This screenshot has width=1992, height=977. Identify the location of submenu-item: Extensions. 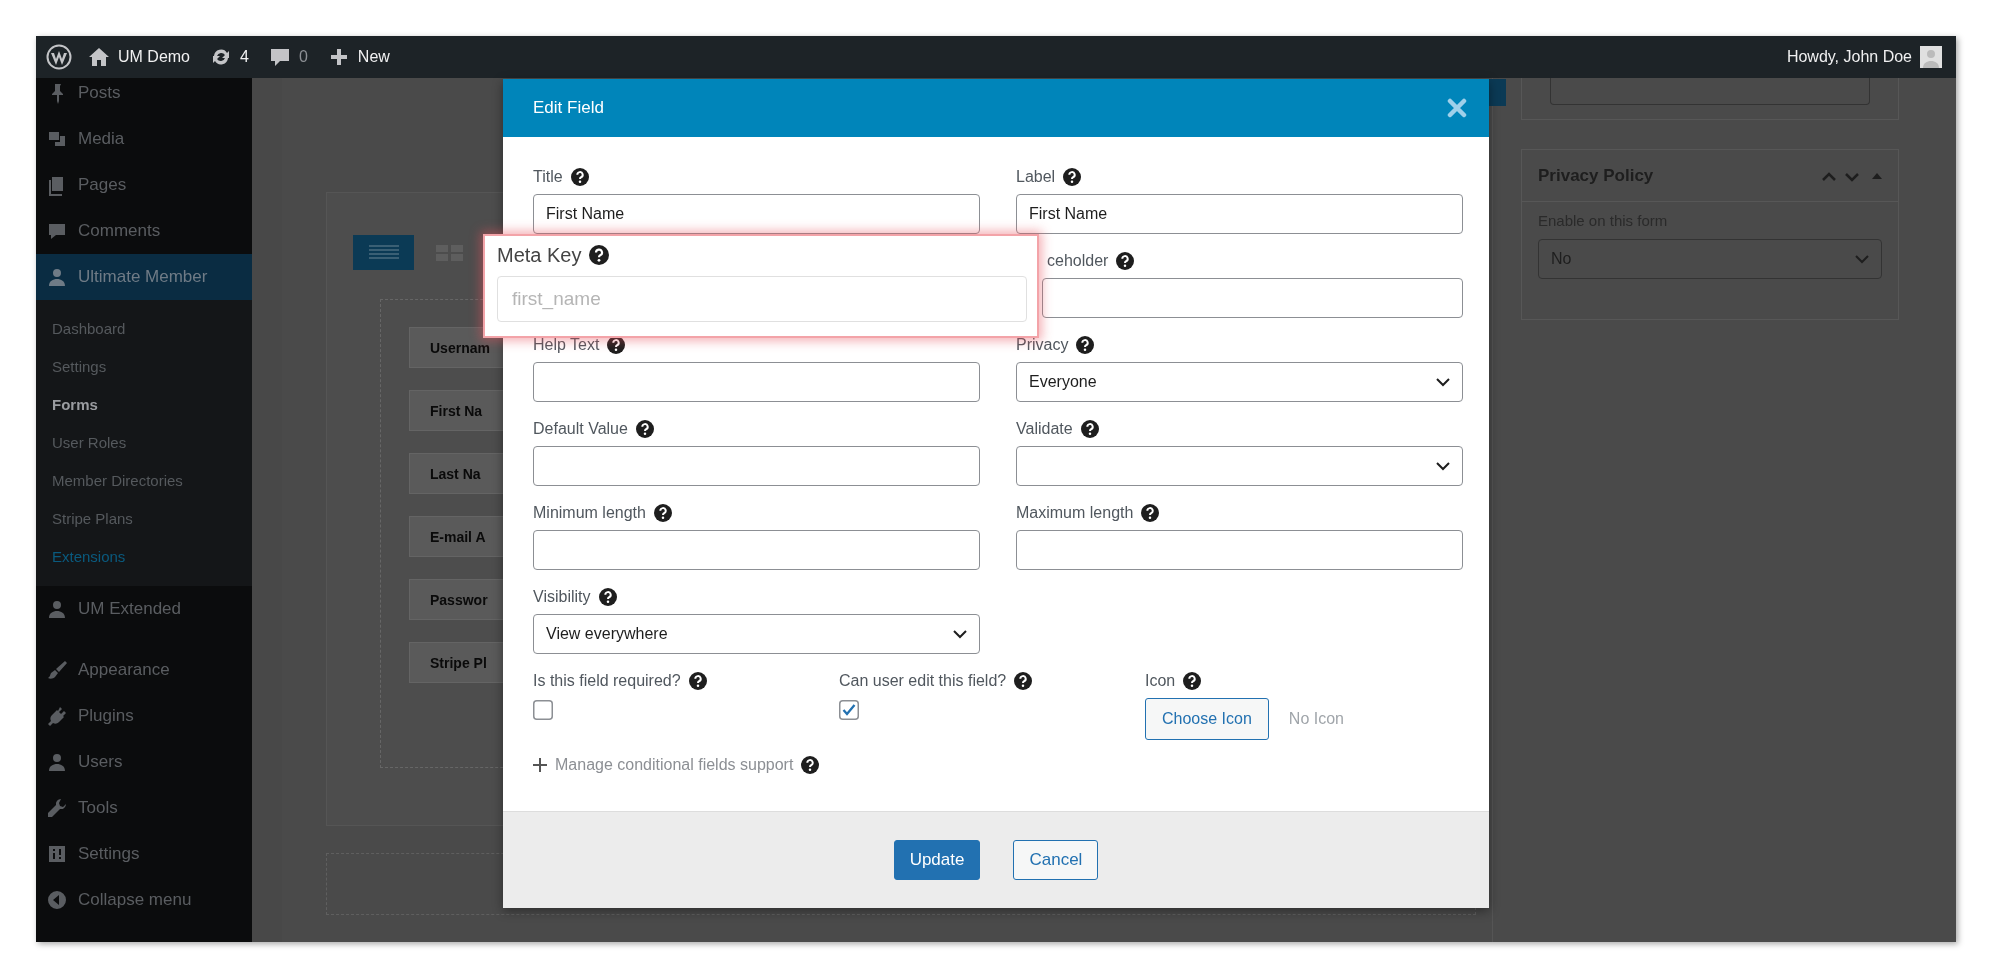
(144, 557).